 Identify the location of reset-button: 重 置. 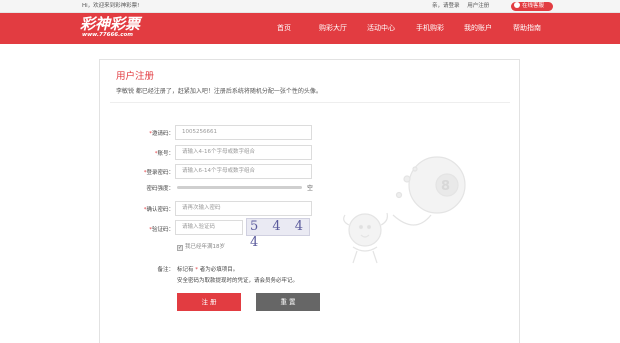
(288, 302).